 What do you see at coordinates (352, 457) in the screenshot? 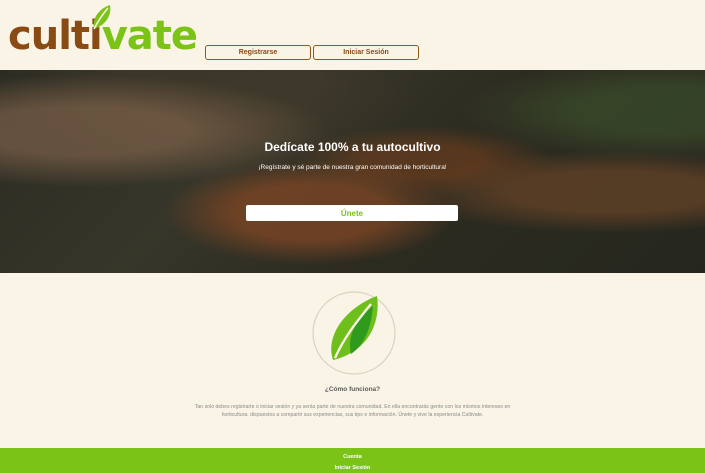
I see `footer-account-link: Cuenta` at bounding box center [352, 457].